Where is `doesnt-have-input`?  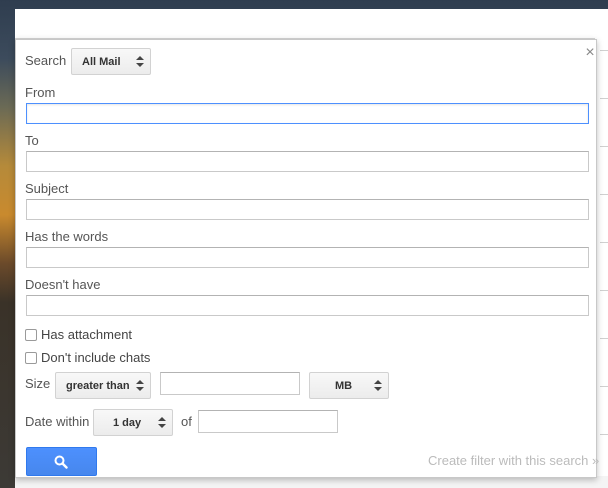
doesnt-have-input is located at coordinates (307, 305).